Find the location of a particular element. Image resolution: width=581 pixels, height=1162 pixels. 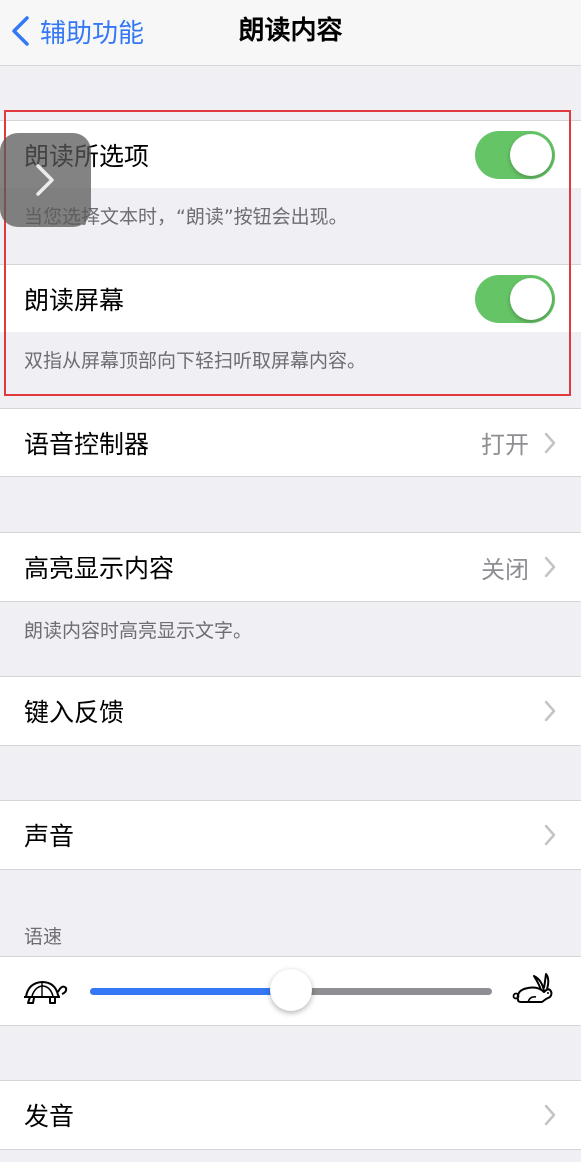

pronunciations-row: 发音 is located at coordinates (290, 1115).